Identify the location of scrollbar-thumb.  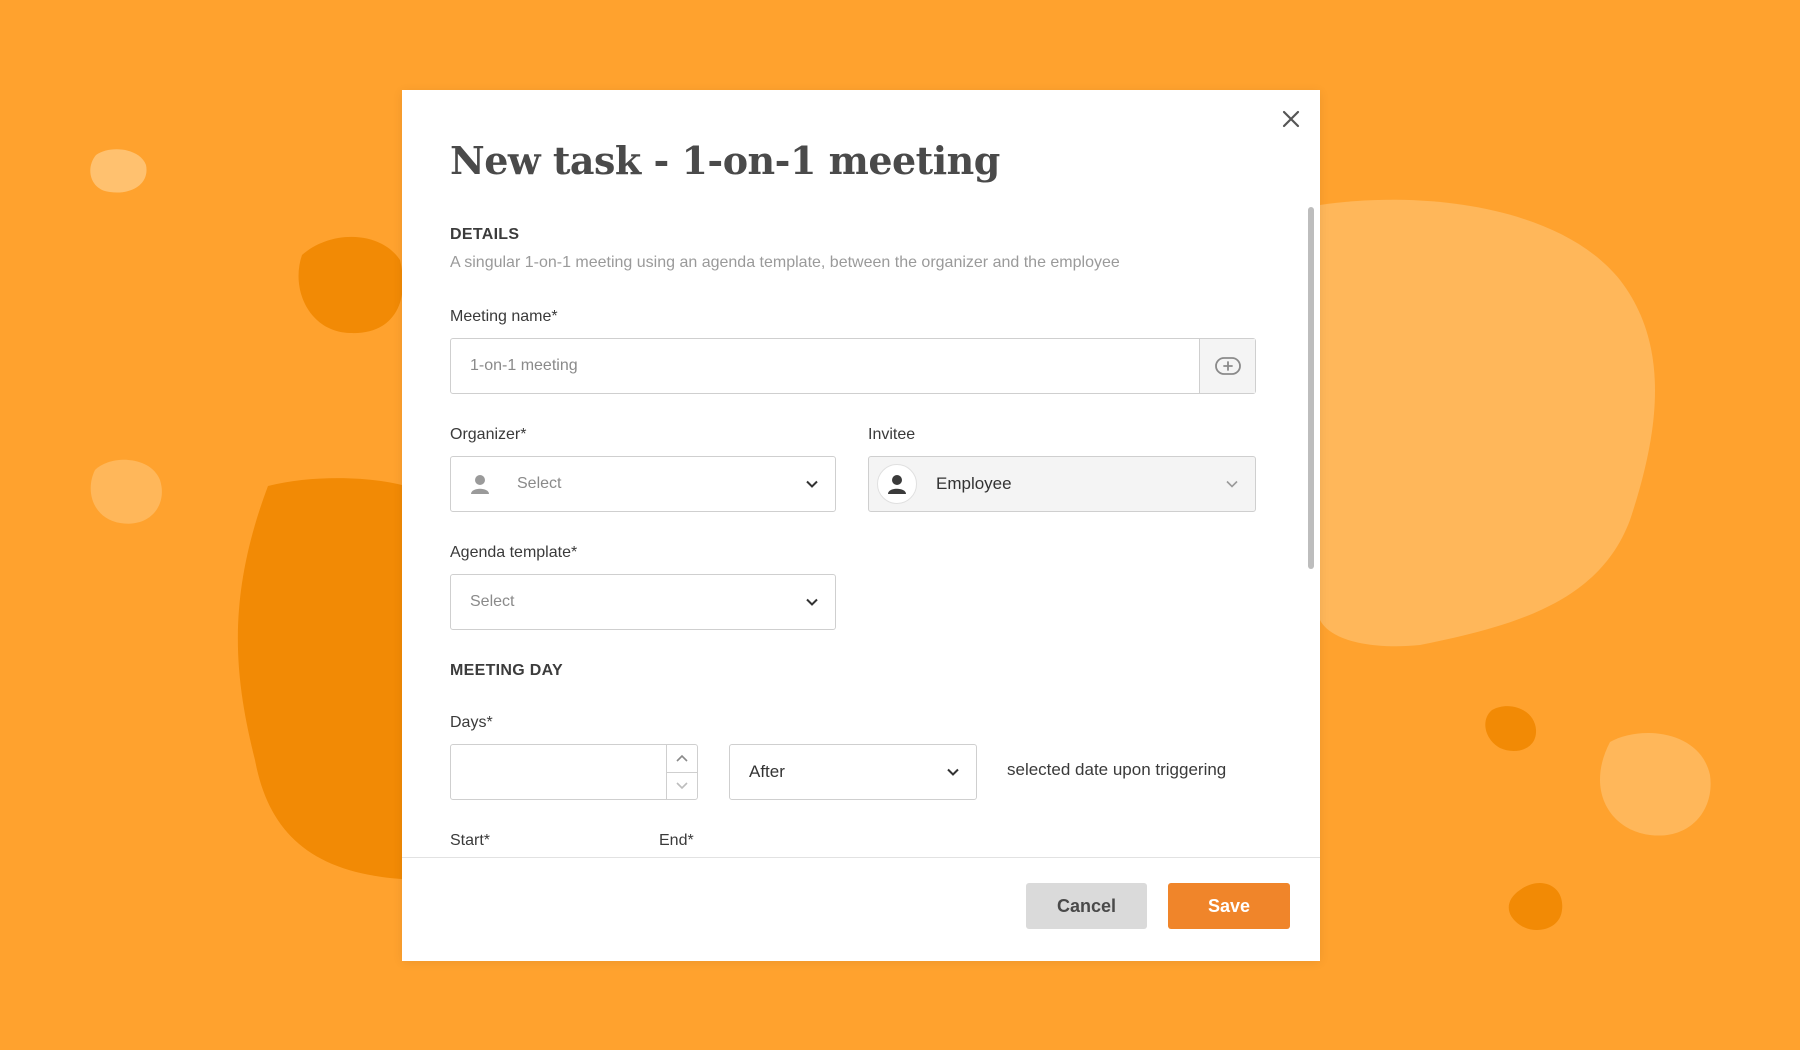
(1311, 388).